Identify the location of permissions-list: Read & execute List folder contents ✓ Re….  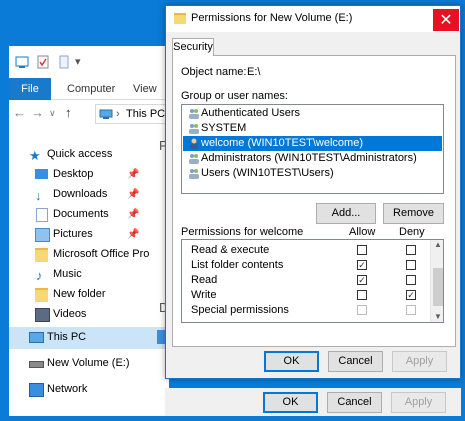
(312, 281).